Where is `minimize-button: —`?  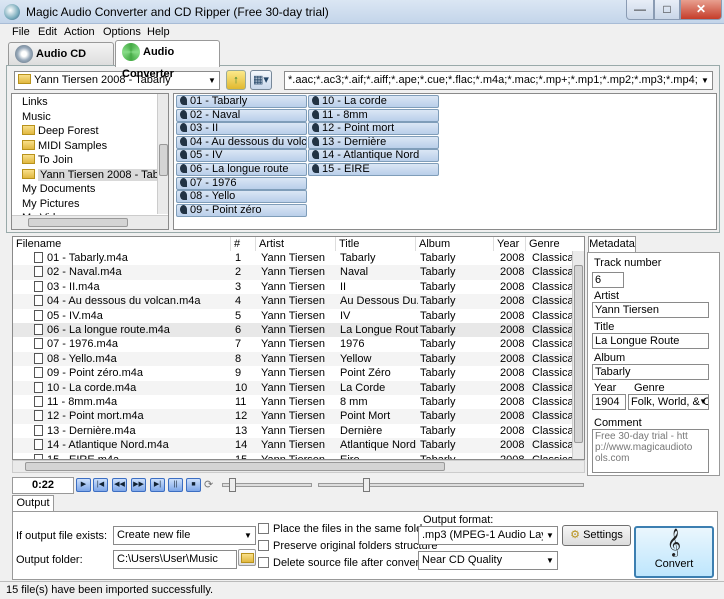 minimize-button: — is located at coordinates (640, 10).